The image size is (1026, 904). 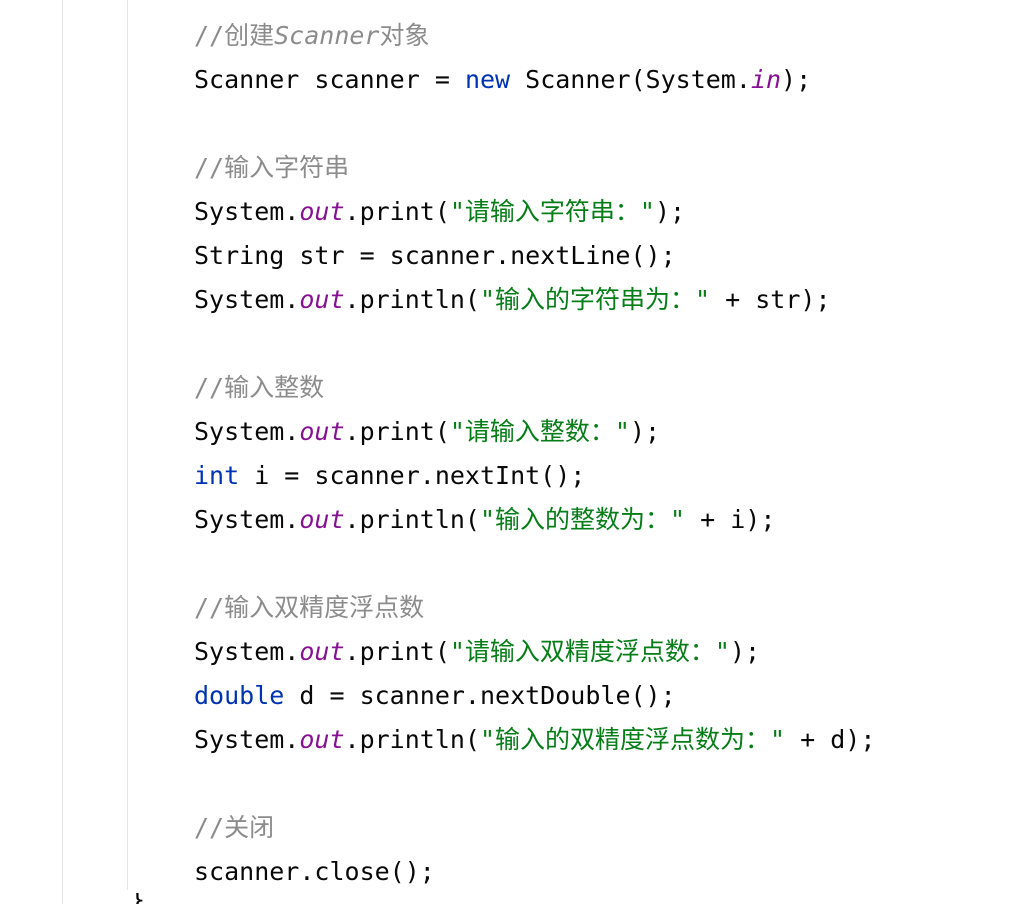 I want to click on comment-token: Scanner, so click(x=327, y=35).